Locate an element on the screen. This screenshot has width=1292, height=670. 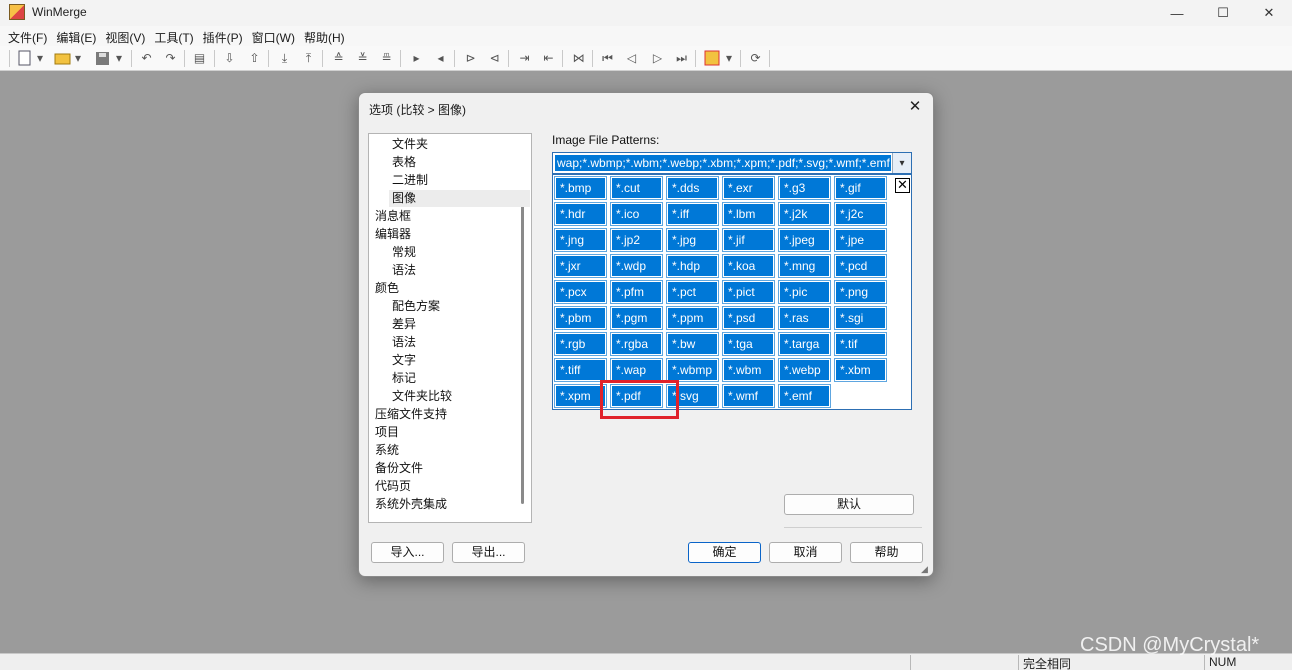
tree-item: 消息框 is located at coordinates (393, 216).